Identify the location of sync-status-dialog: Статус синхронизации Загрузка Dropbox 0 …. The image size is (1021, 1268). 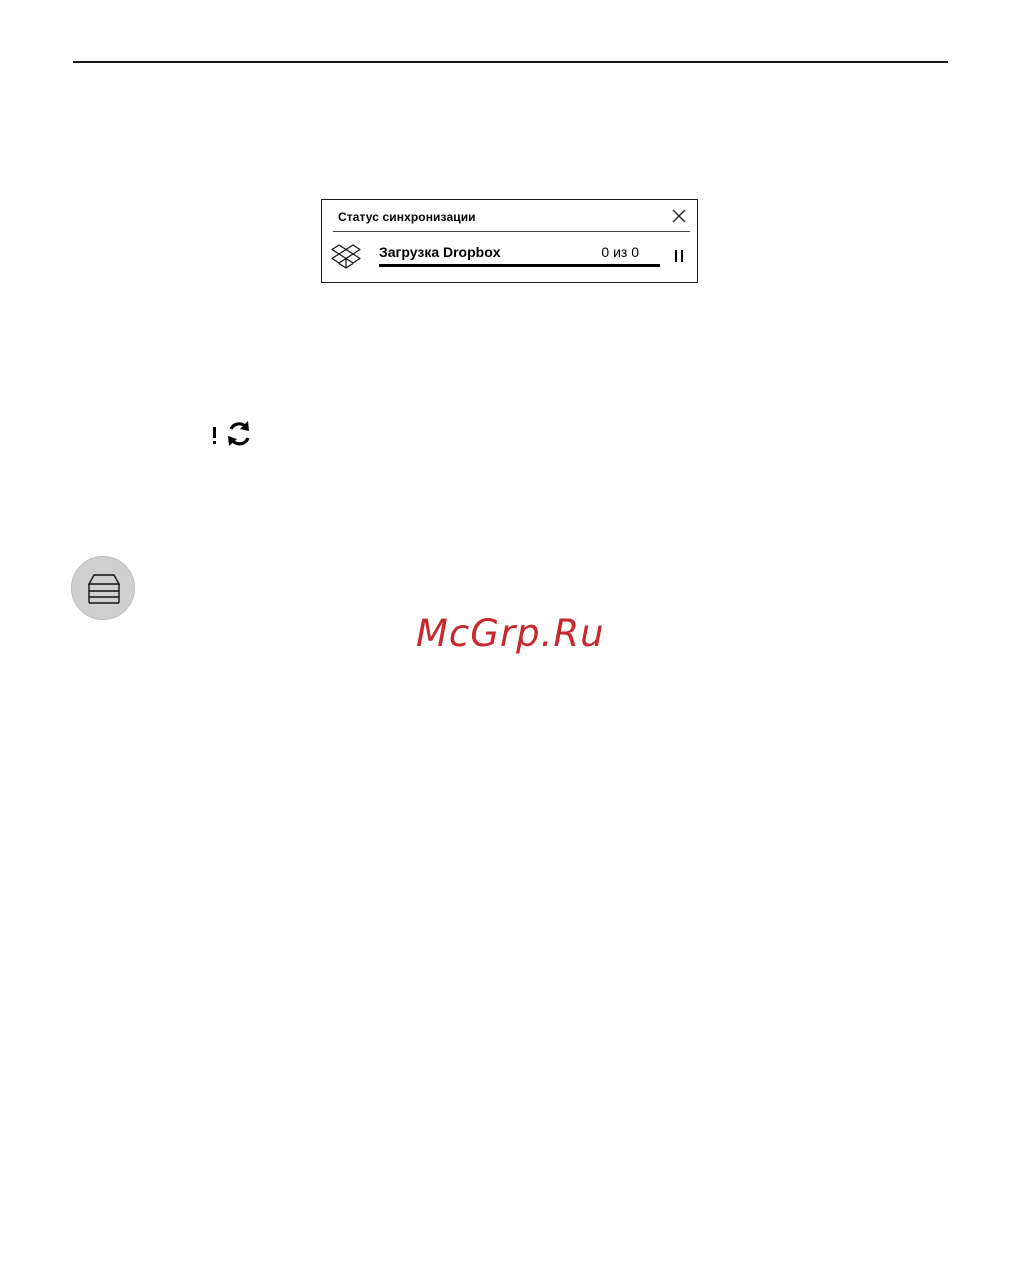
(509, 241).